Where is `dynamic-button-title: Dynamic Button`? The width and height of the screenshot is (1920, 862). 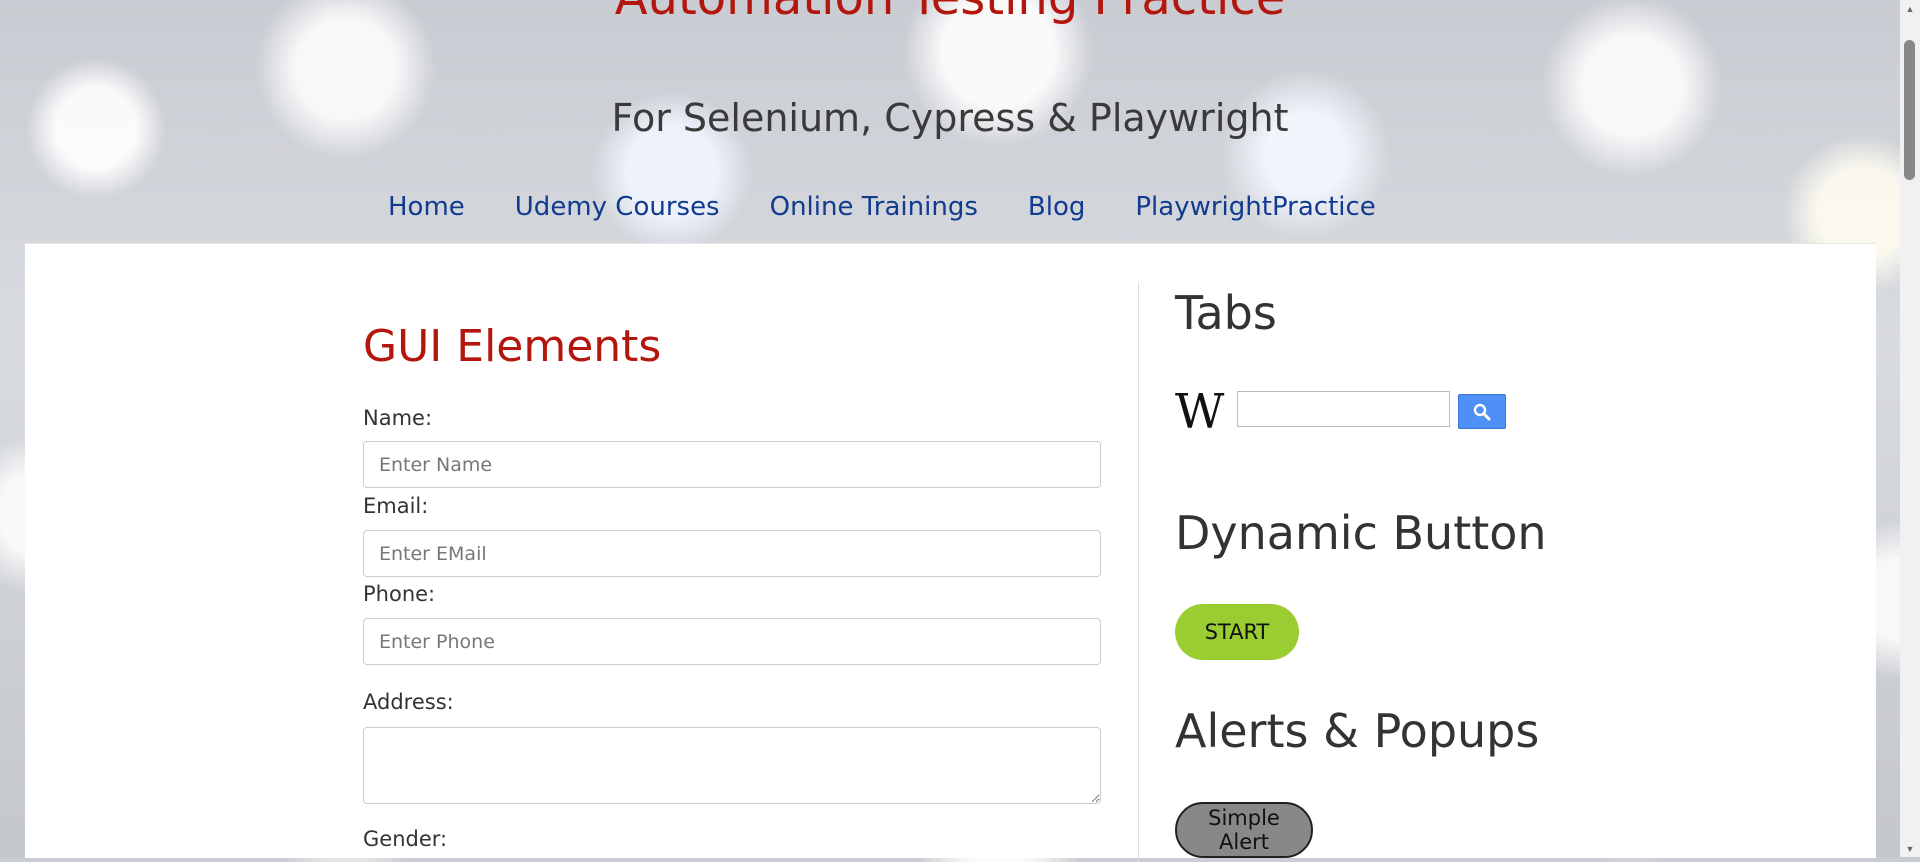 dynamic-button-title: Dynamic Button is located at coordinates (1361, 533).